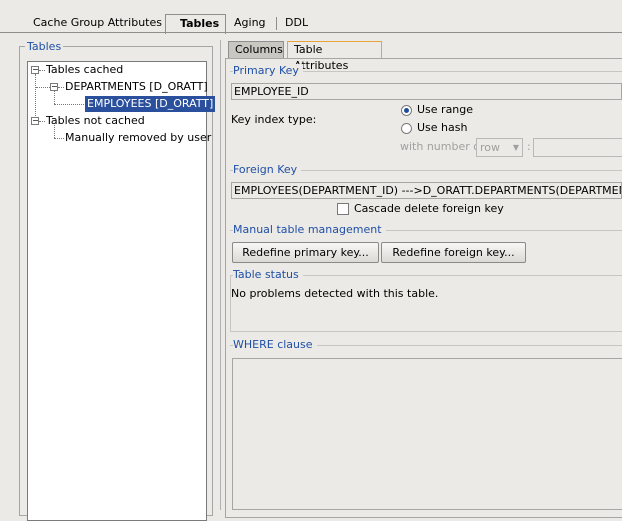 Image resolution: width=622 pixels, height=521 pixels. Describe the element at coordinates (268, 274) in the screenshot. I see `table-status-title: Table status` at that location.